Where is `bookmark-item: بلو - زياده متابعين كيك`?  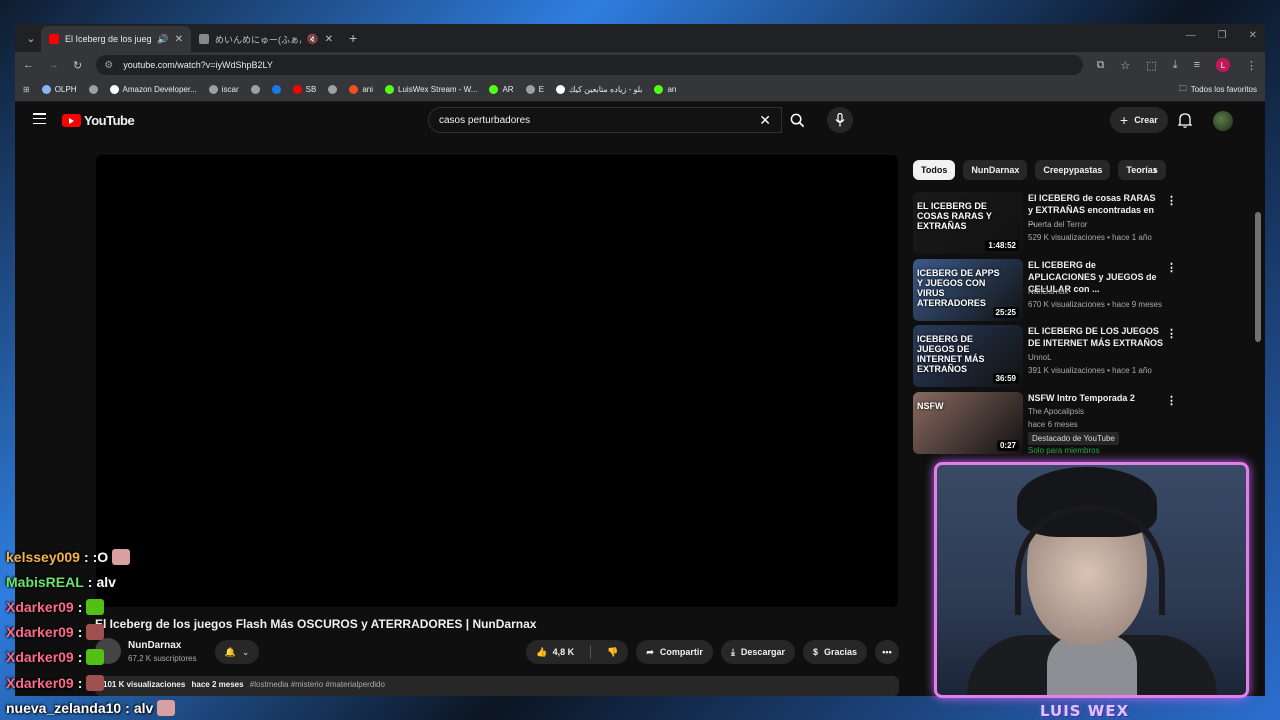 bookmark-item: بلو - زياده متابعين كيك is located at coordinates (598, 89).